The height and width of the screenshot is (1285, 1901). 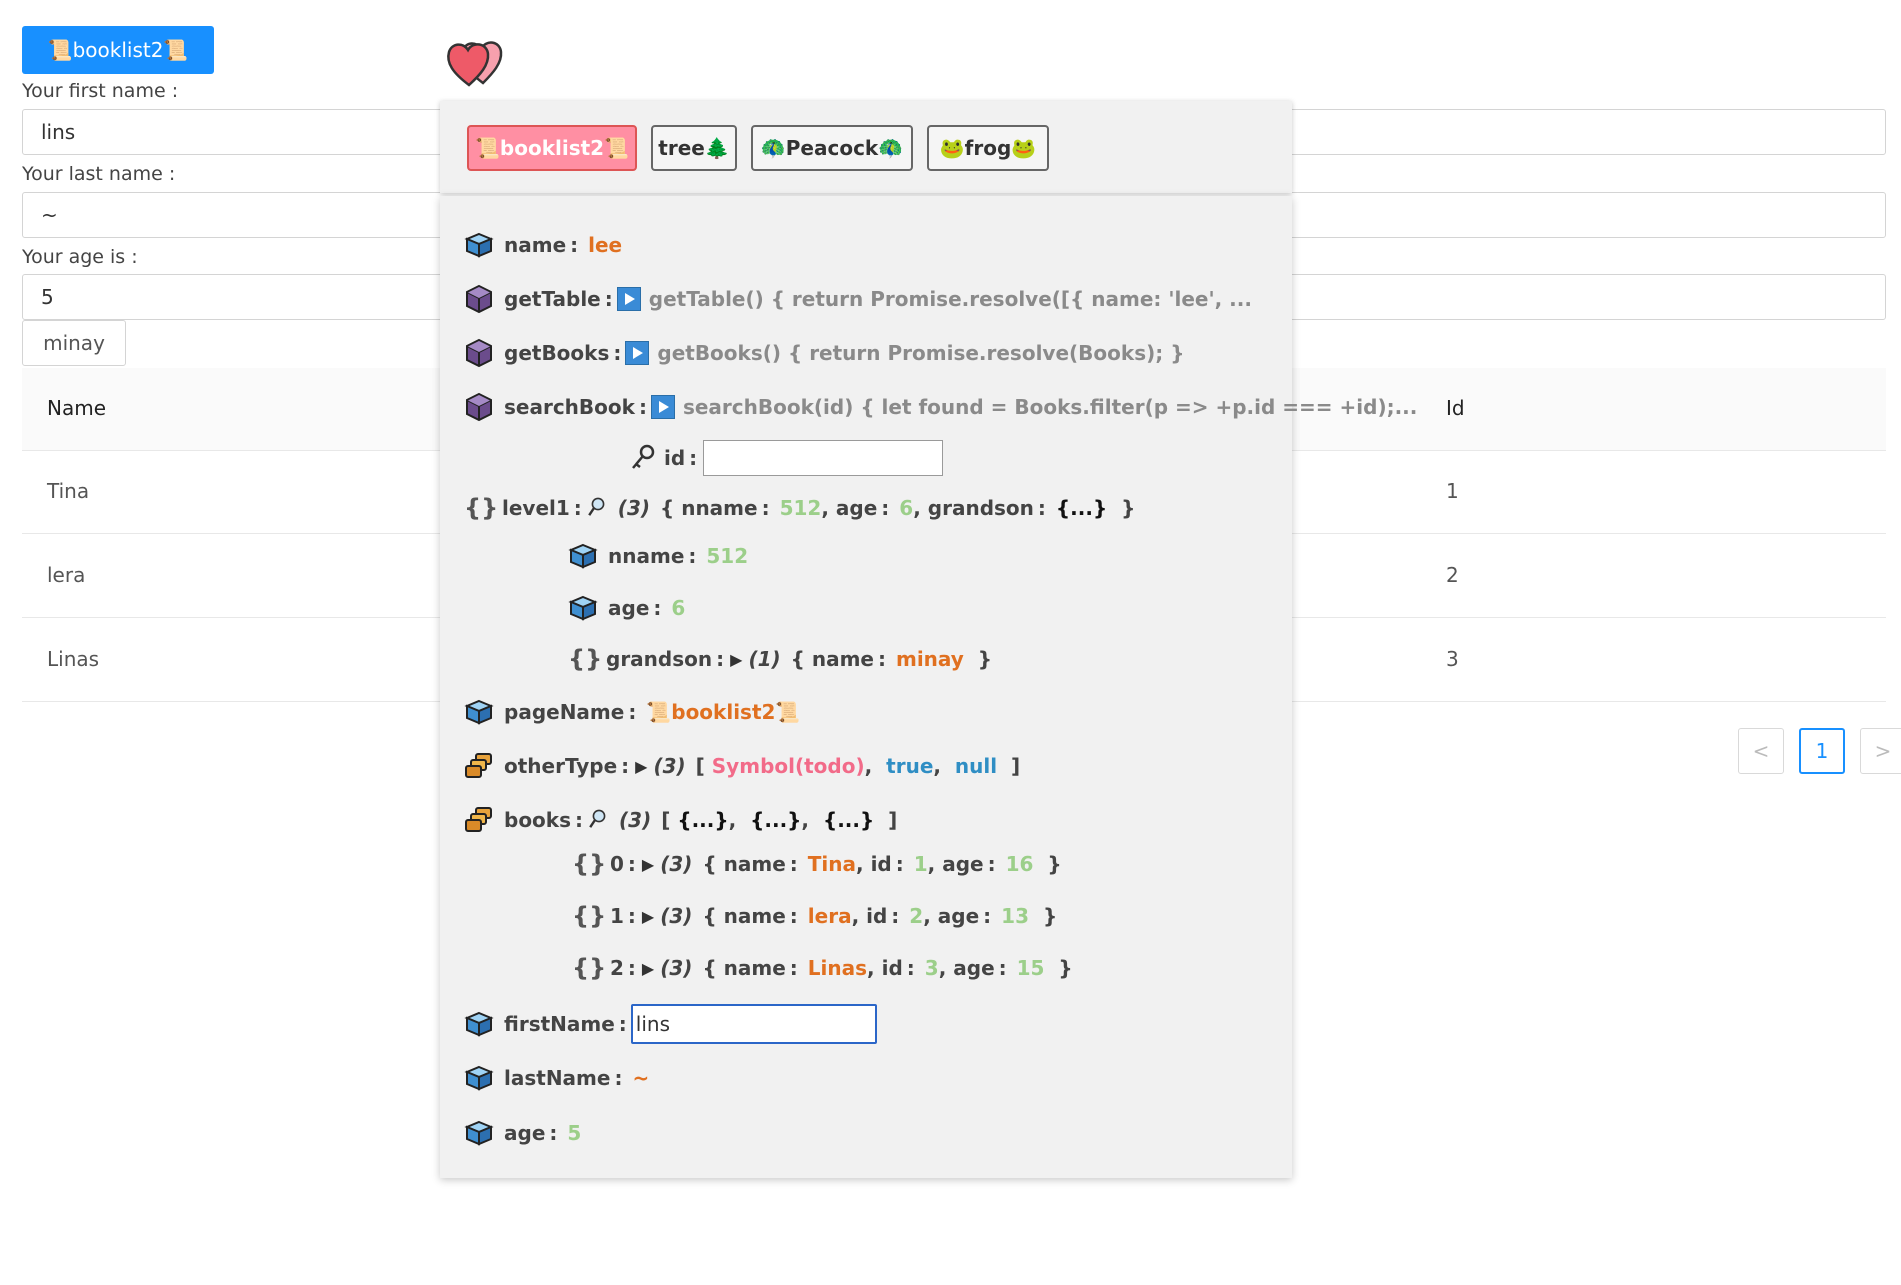 I want to click on tab-booklist2: 📜booklist2📜, so click(x=552, y=148).